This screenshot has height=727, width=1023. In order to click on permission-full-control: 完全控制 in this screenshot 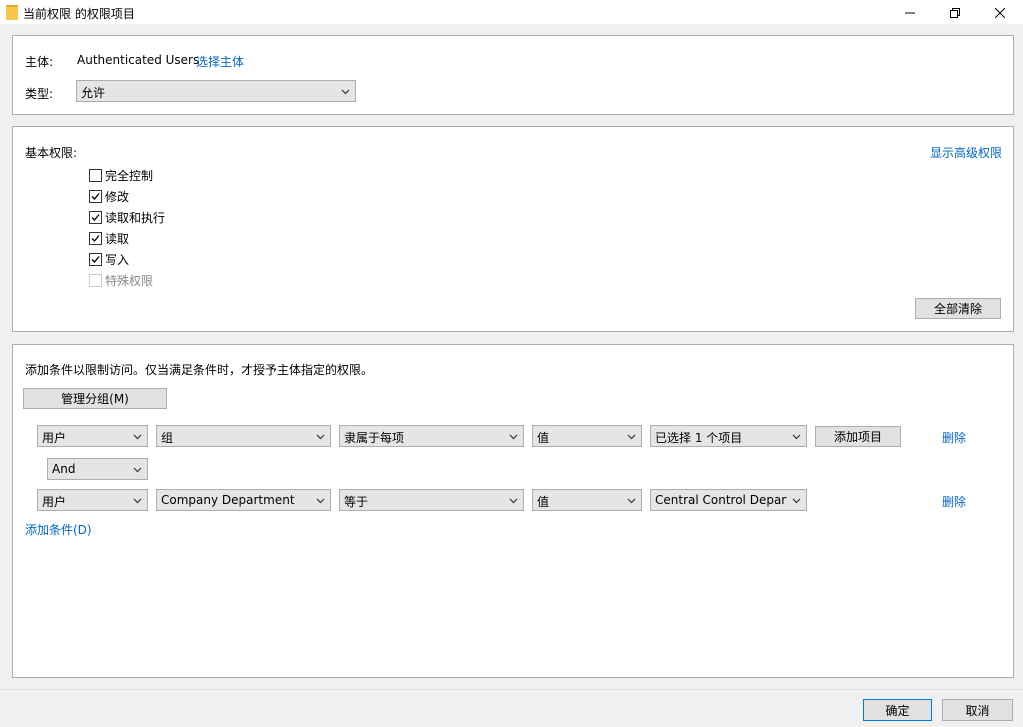, I will do `click(121, 175)`.